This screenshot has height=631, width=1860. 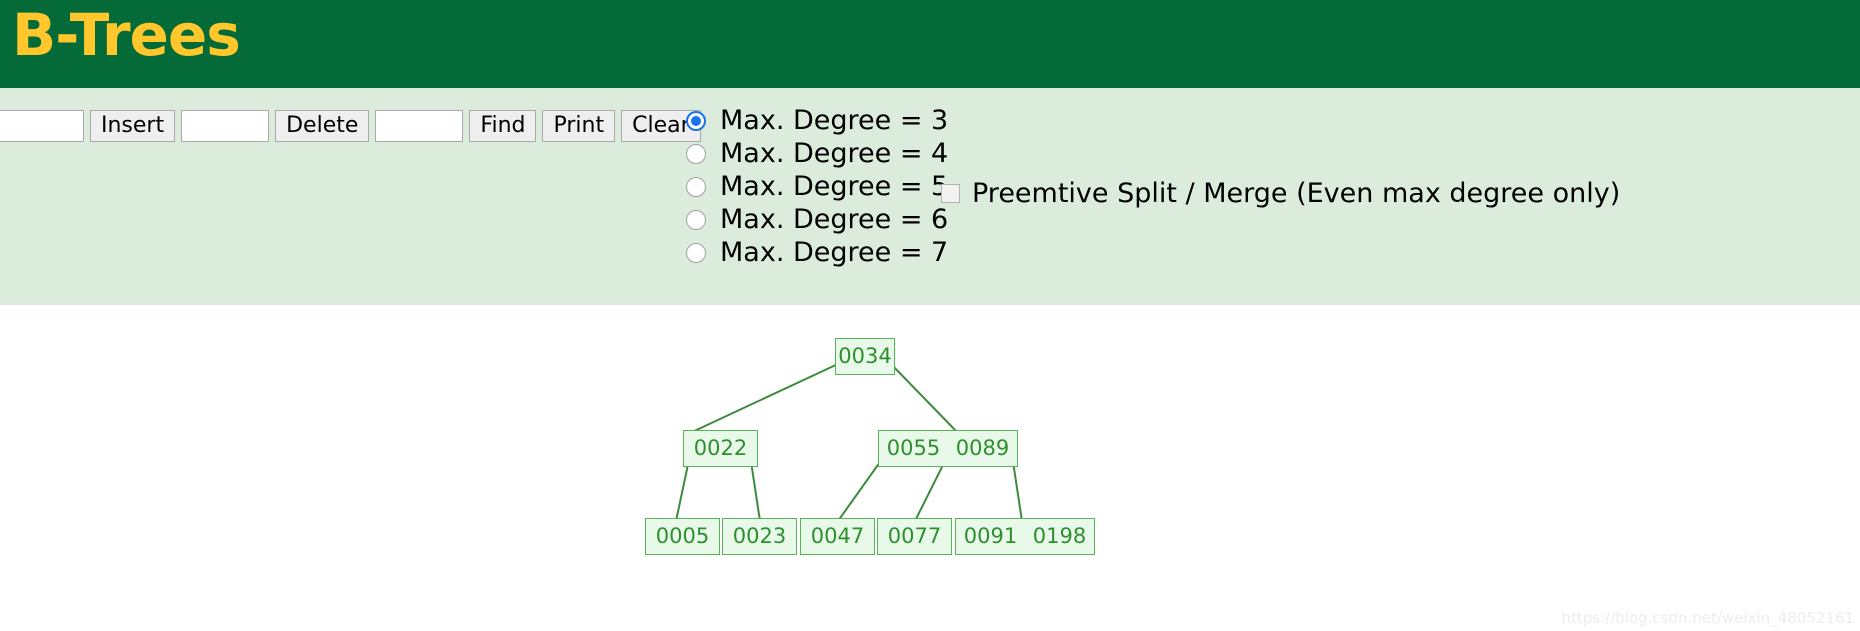 I want to click on max-degree-option-5: Max. Degree = 5, so click(x=817, y=186).